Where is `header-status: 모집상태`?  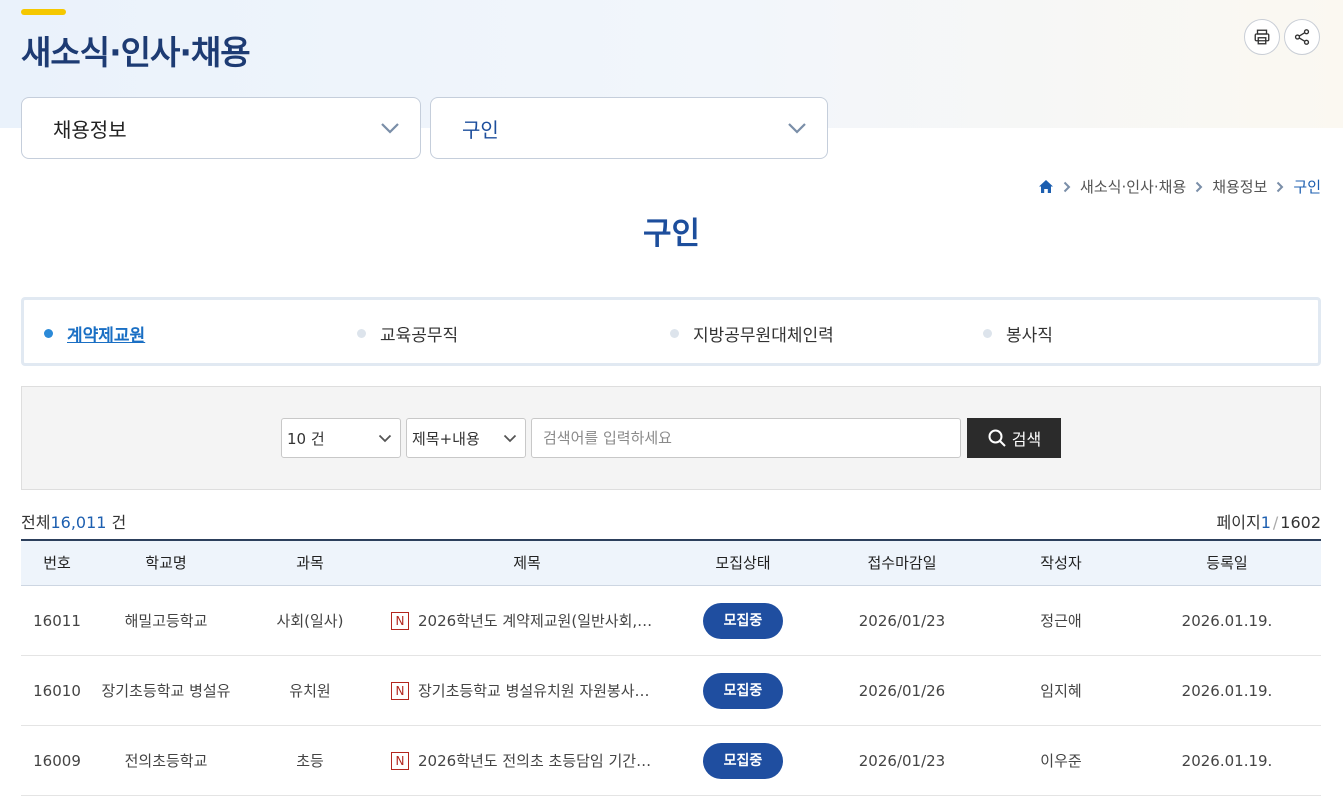
header-status: 모집상태 is located at coordinates (743, 563).